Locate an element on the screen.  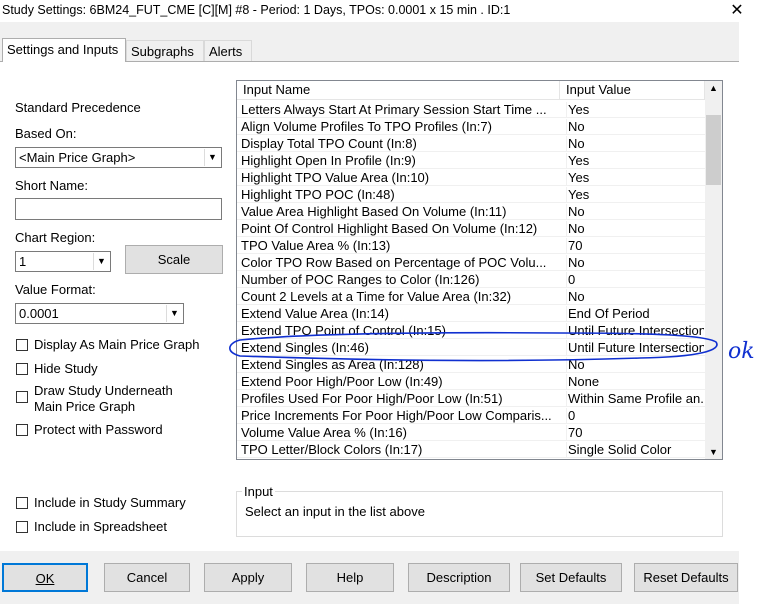
input-name: Highlight TPO POC (In:48) is located at coordinates (318, 194).